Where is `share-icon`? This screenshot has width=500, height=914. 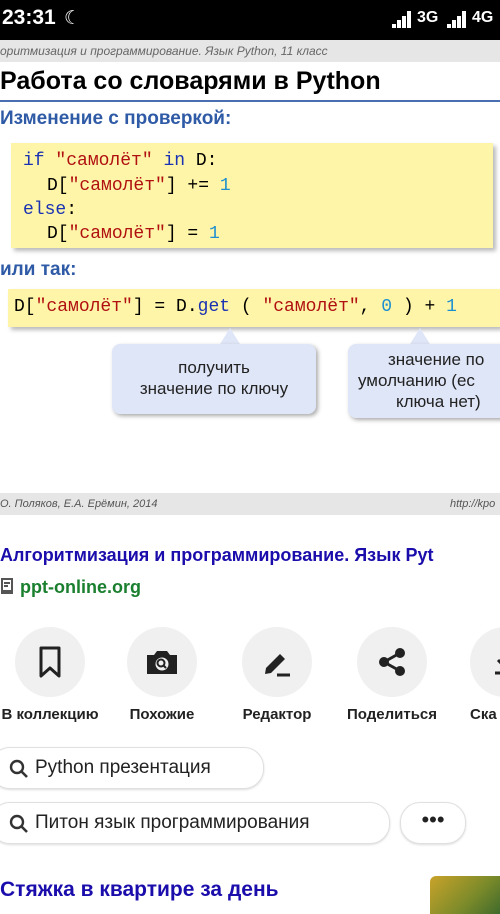
share-icon is located at coordinates (392, 662).